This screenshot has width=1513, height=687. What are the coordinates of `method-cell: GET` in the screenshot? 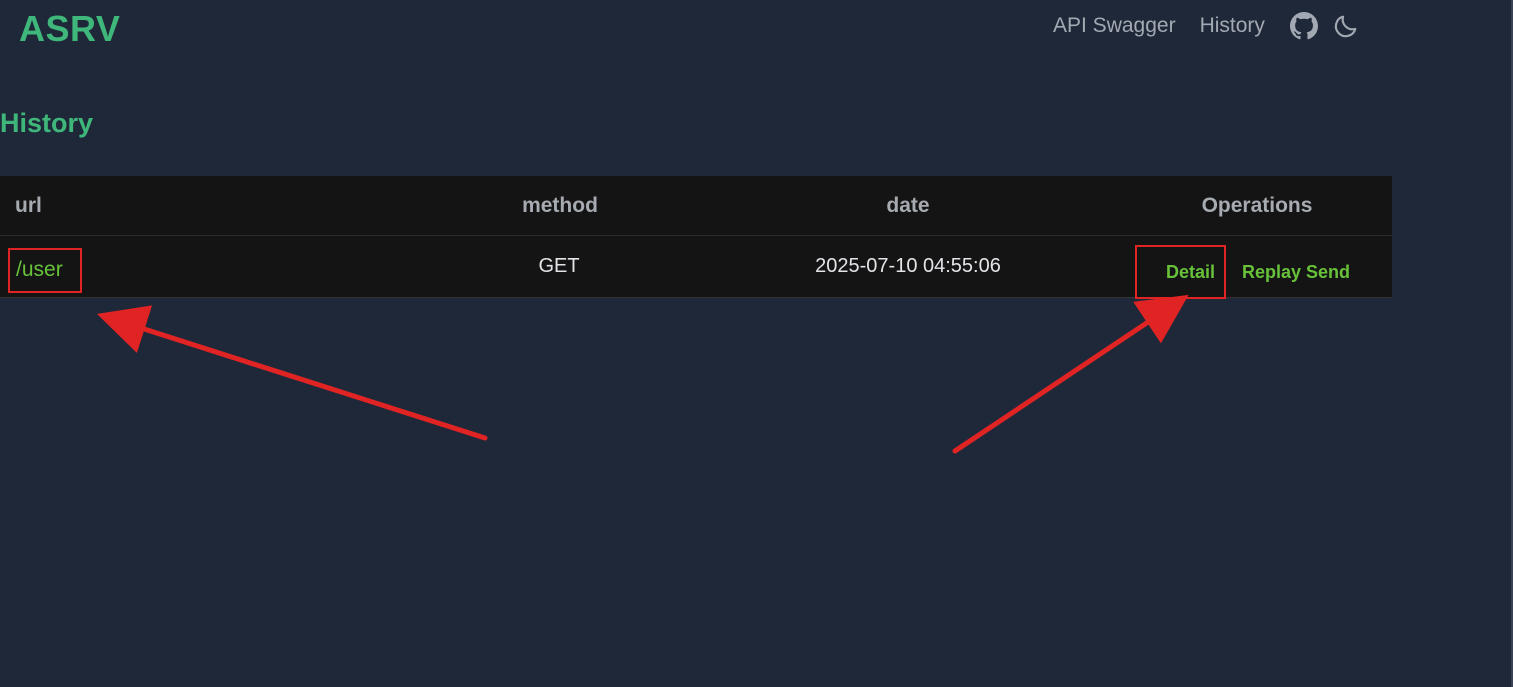 It's located at (559, 266).